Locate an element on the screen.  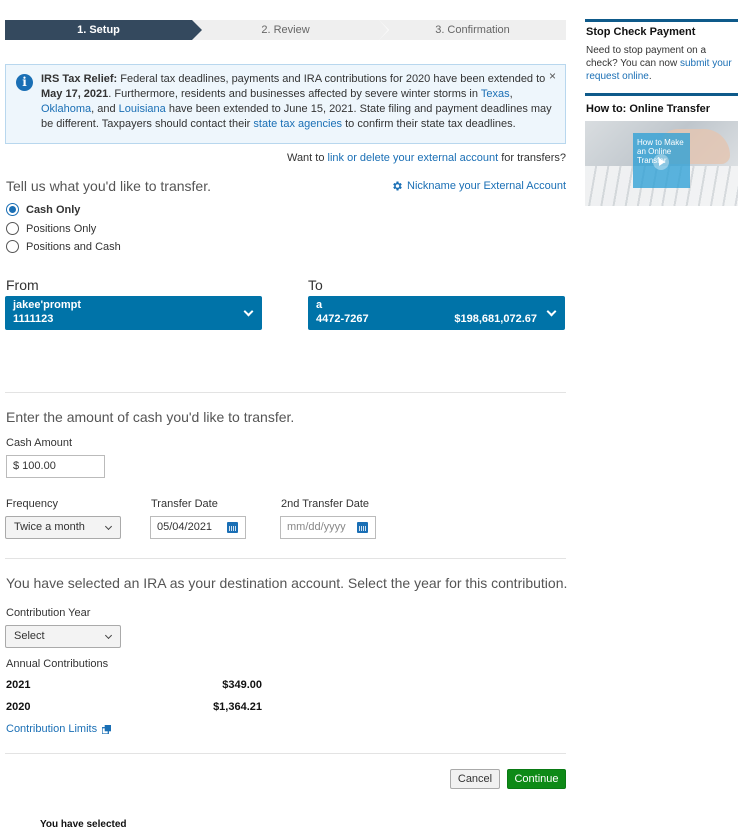
close-icon: × is located at coordinates (552, 76).